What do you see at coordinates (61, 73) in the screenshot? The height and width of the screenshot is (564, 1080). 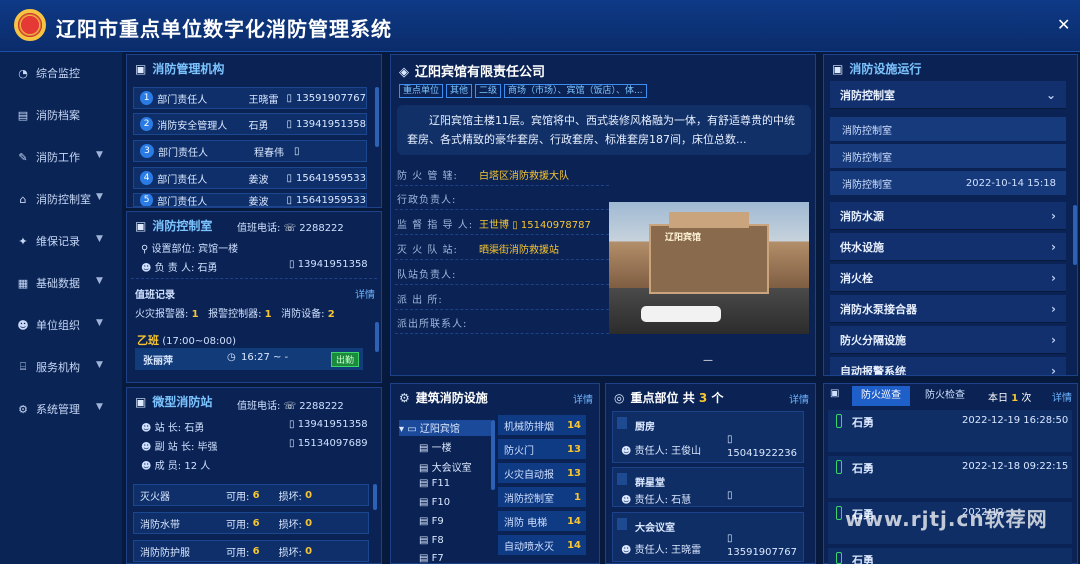 I see `nav-item-overview: ◔ 综合监控` at bounding box center [61, 73].